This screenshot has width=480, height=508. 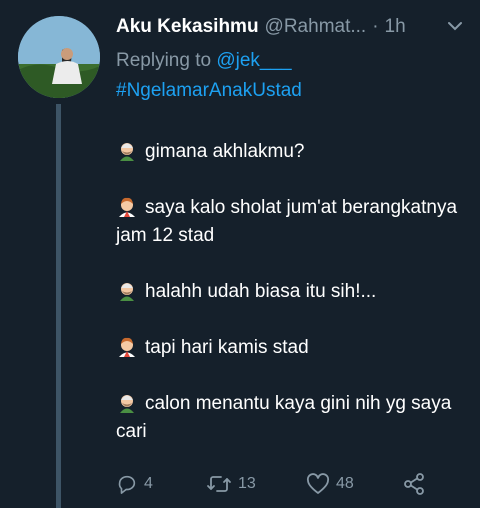 I want to click on tweet-actions: 4 13 48, so click(x=281, y=484).